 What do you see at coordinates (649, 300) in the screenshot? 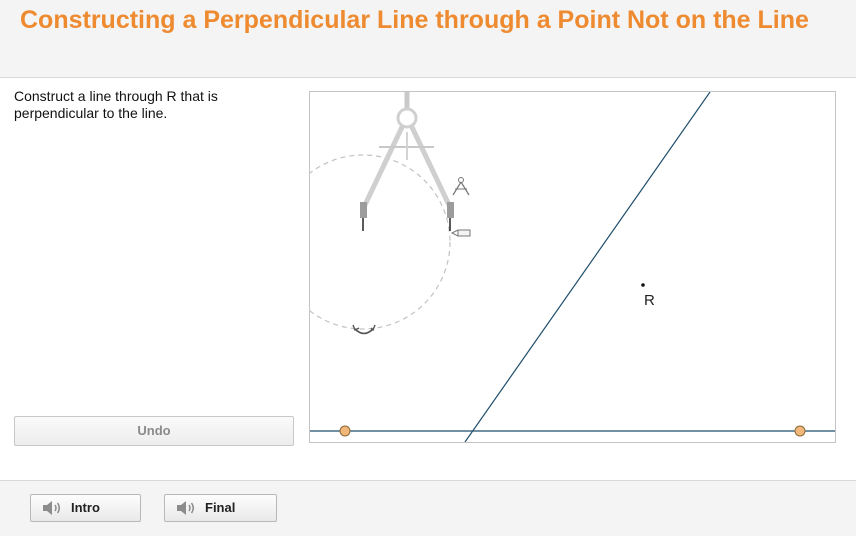
I see `point-r-label: R` at bounding box center [649, 300].